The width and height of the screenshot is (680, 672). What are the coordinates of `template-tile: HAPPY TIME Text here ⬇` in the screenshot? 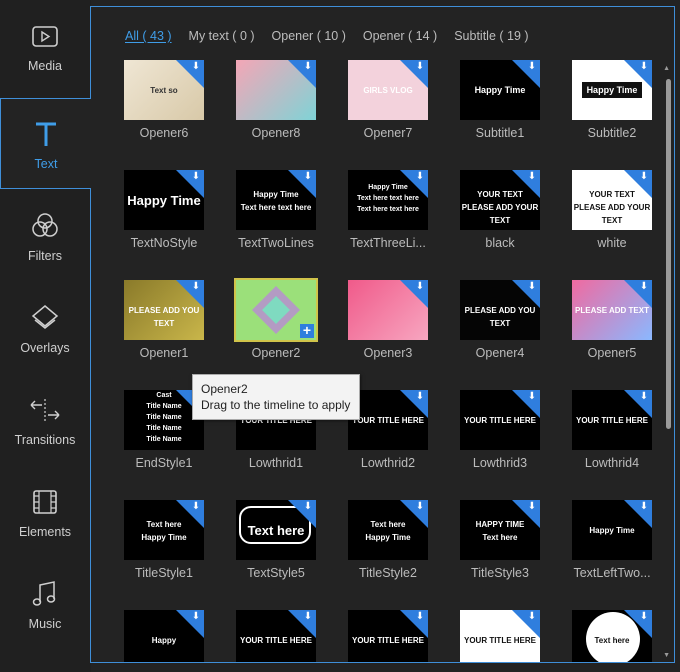 It's located at (500, 530).